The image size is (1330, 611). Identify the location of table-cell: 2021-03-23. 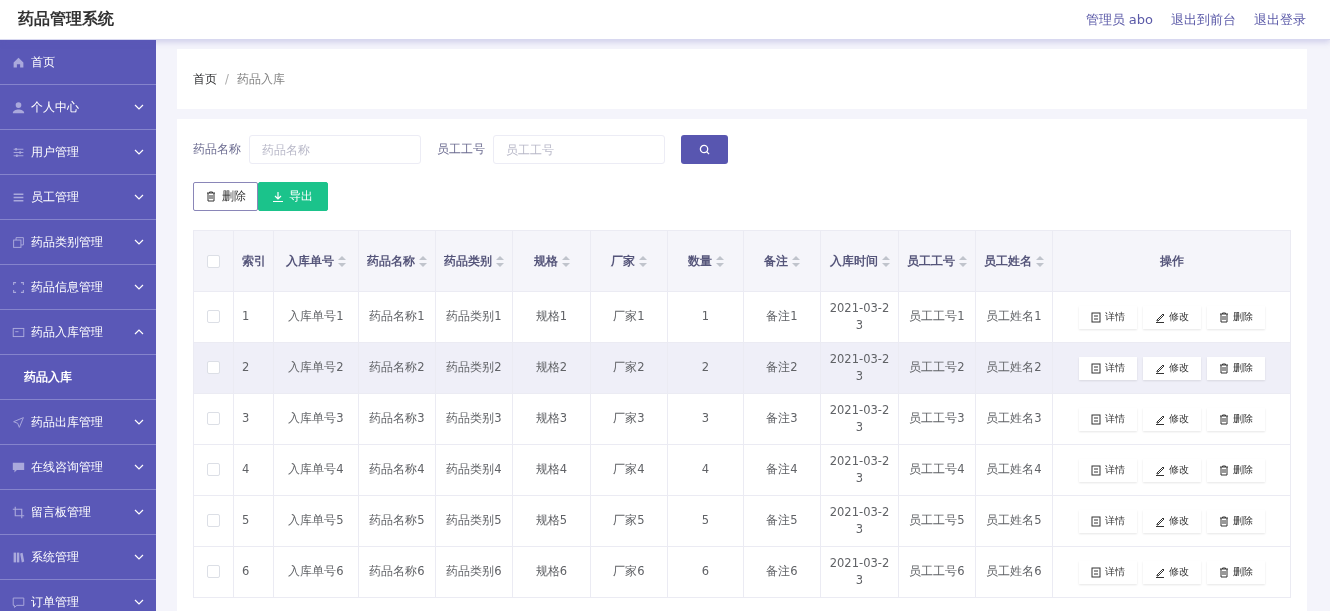
(859, 419).